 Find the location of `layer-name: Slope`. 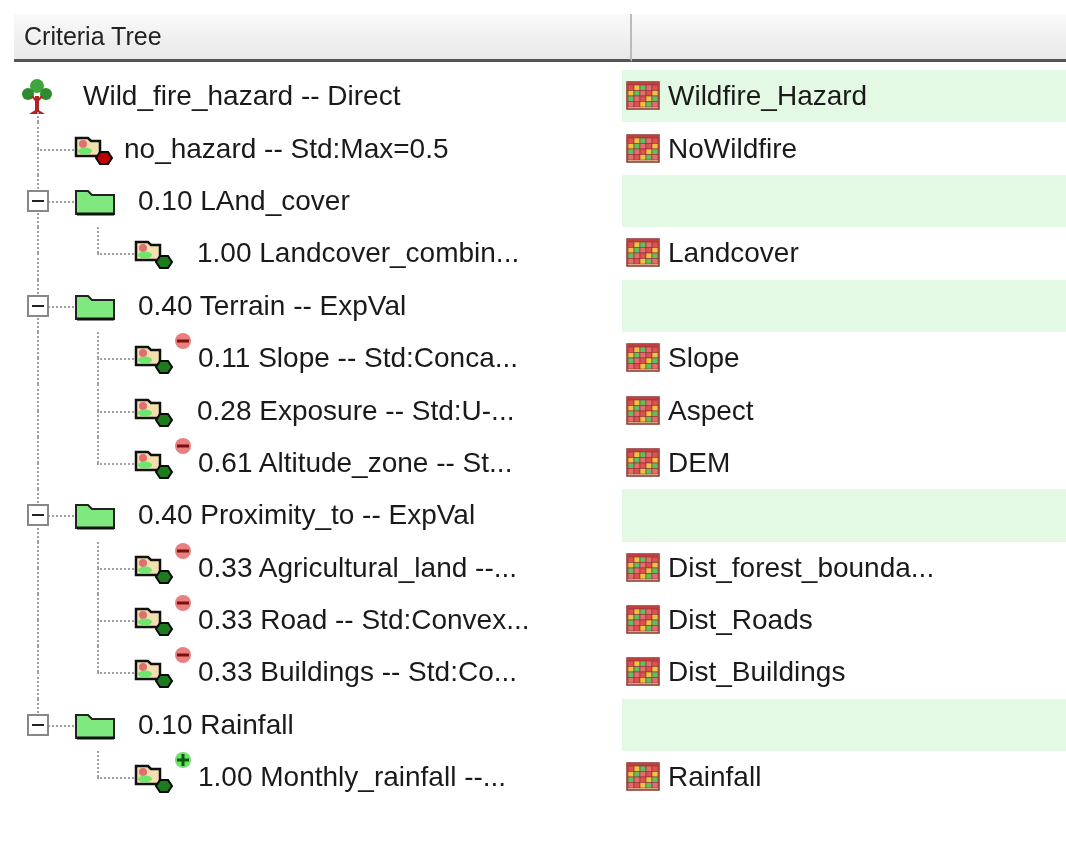

layer-name: Slope is located at coordinates (704, 358).